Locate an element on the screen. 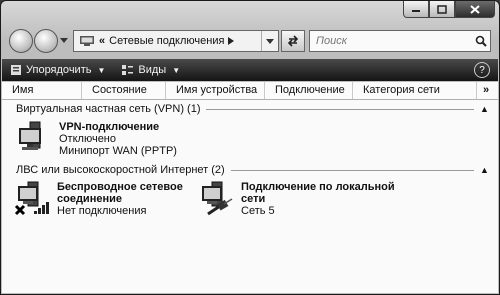 The height and width of the screenshot is (295, 500). refresh-icon is located at coordinates (293, 41).